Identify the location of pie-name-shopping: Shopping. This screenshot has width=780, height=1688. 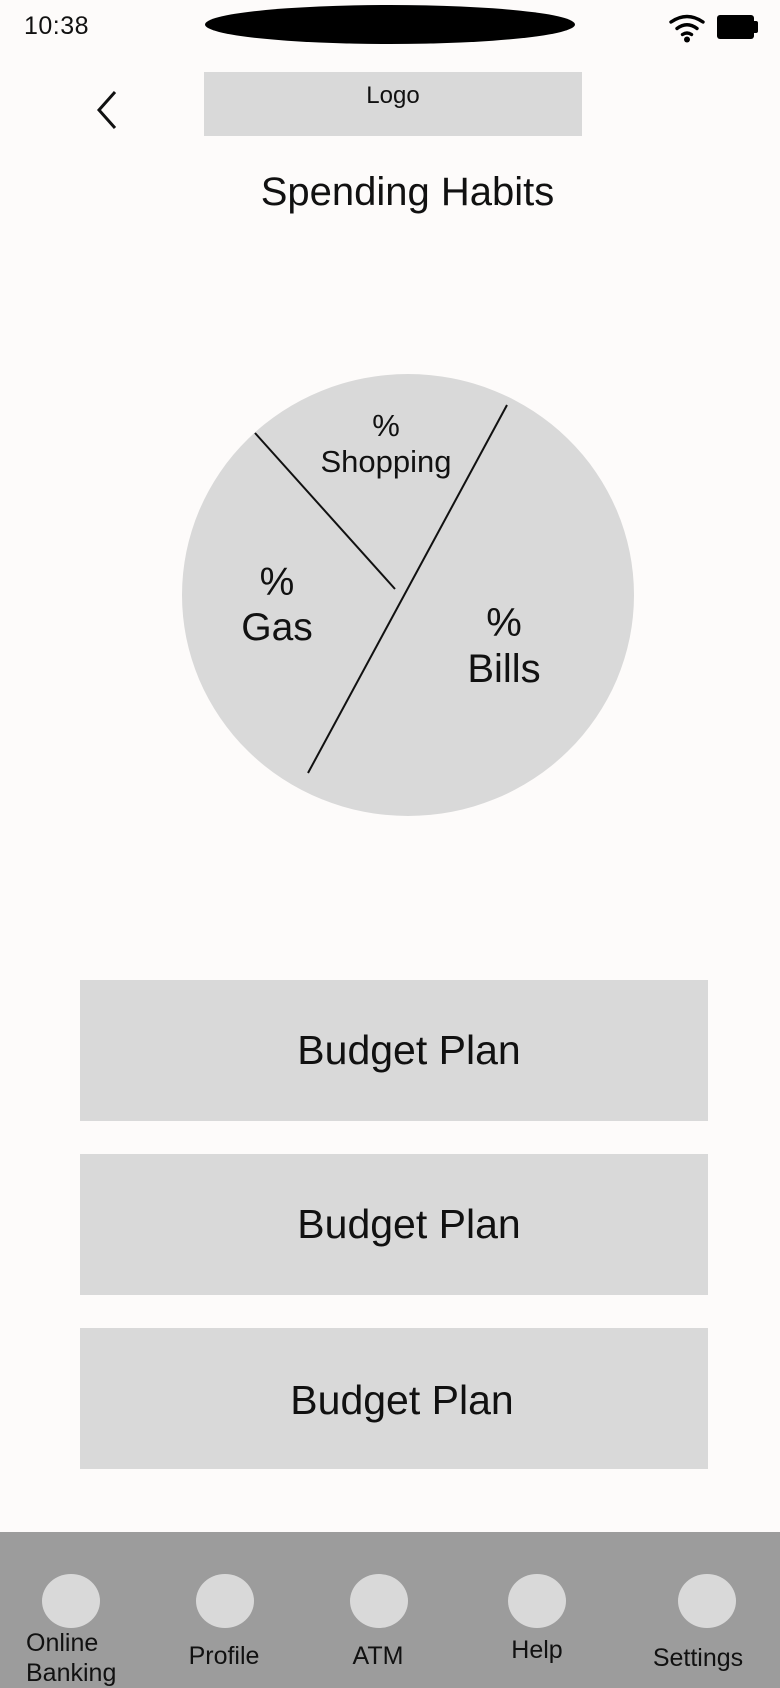
(386, 461).